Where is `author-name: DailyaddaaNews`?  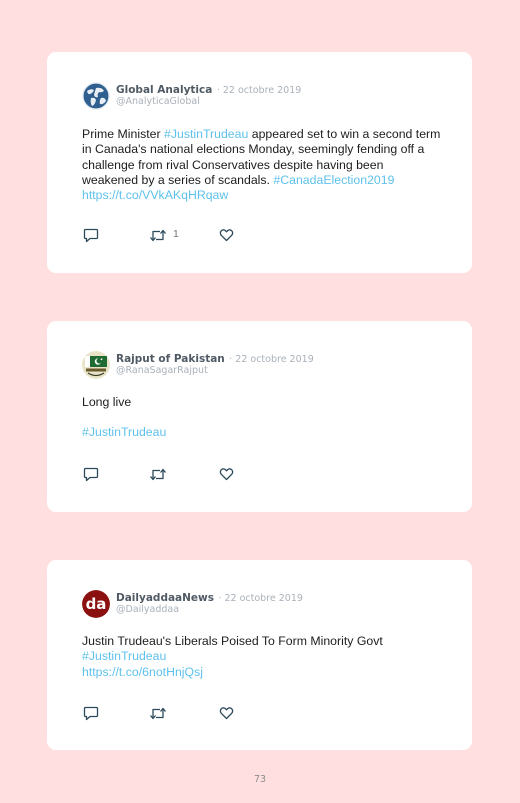 author-name: DailyaddaaNews is located at coordinates (165, 598).